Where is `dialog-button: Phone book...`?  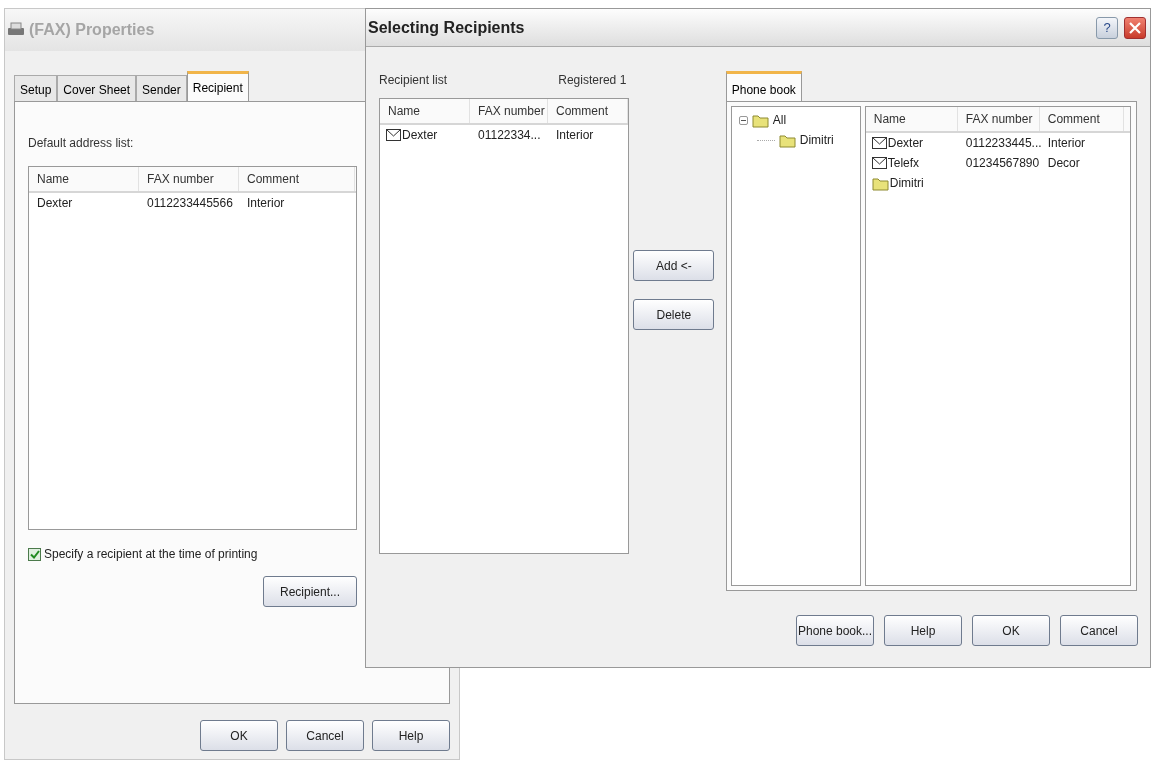 dialog-button: Phone book... is located at coordinates (835, 630).